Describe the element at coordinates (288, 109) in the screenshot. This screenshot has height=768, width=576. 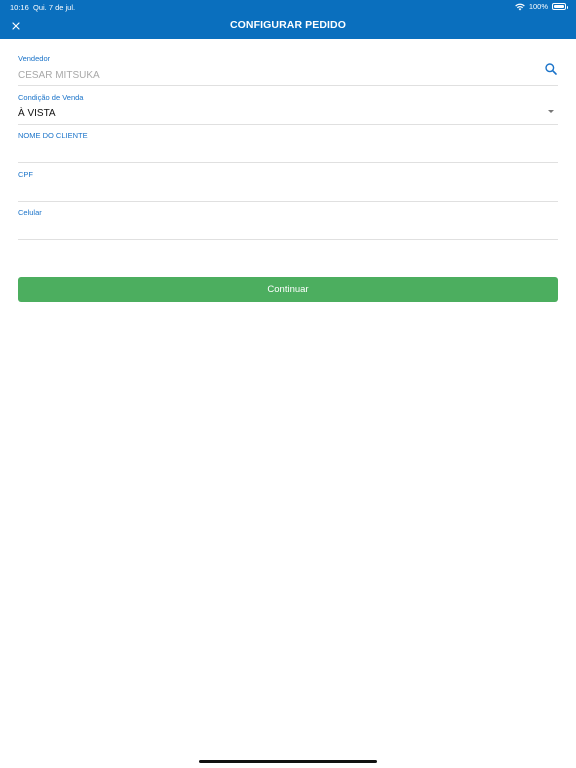
I see `condicao-venda-select: Condição de Venda À VISTA` at that location.